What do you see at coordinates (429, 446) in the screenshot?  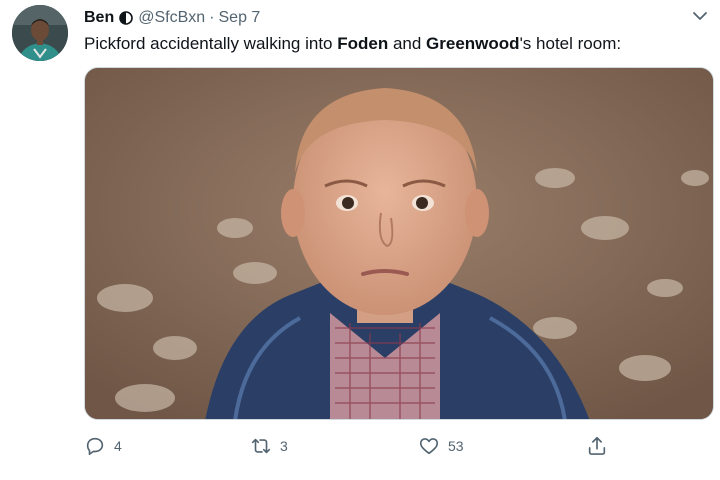 I see `heart-icon` at bounding box center [429, 446].